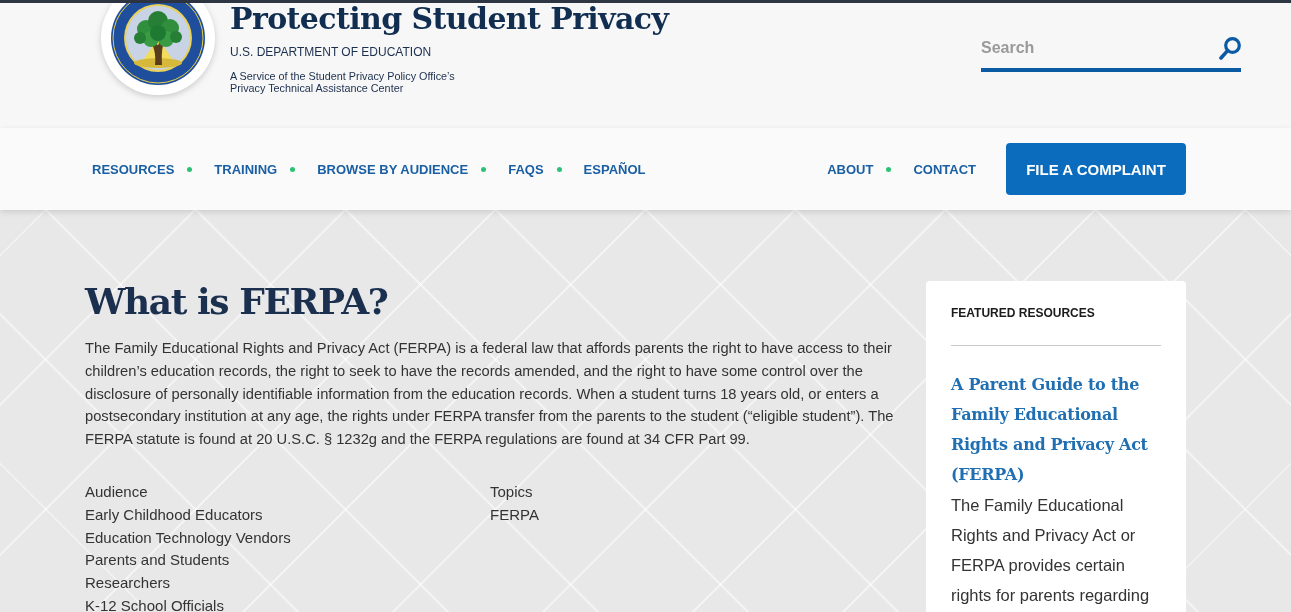 This screenshot has height=612, width=1291. I want to click on nav-link: ESPAÑOL, so click(614, 169).